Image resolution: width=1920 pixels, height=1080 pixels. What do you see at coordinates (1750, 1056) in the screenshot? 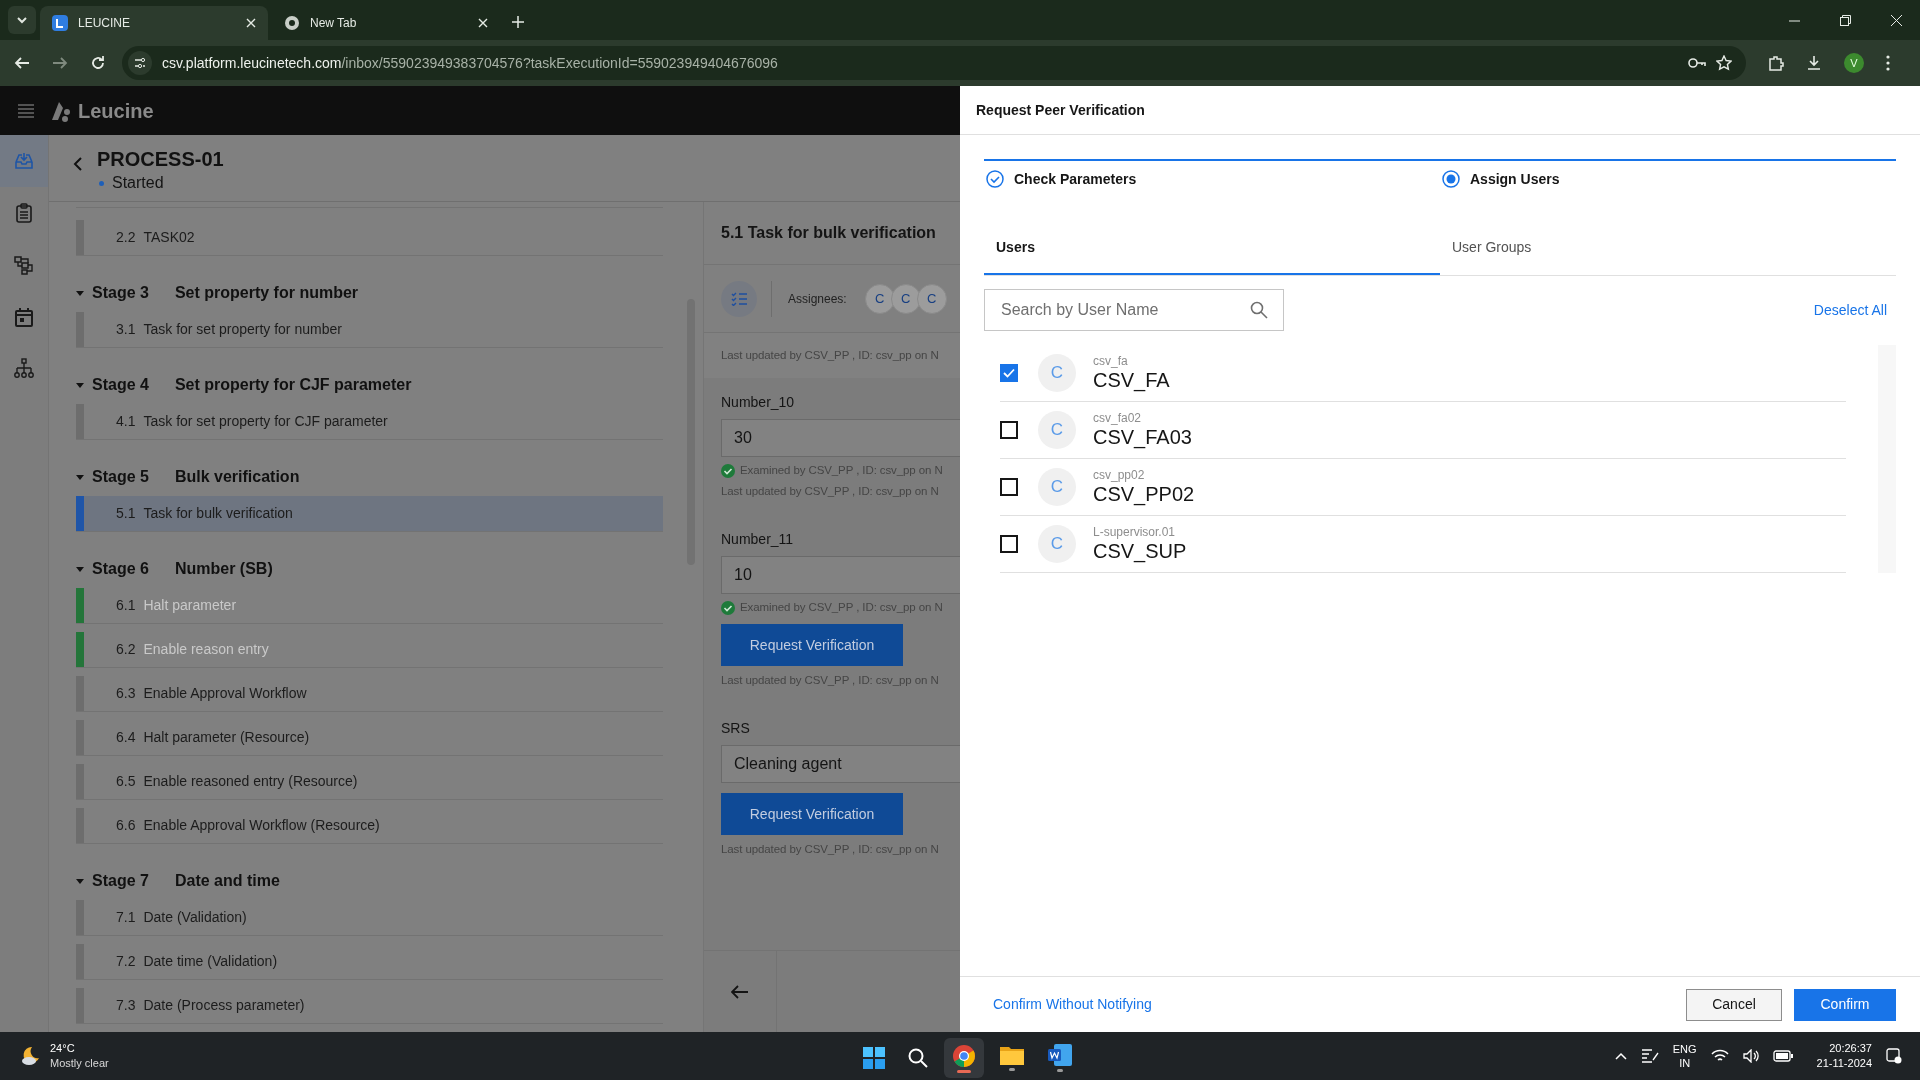
I see `speaker-icon` at bounding box center [1750, 1056].